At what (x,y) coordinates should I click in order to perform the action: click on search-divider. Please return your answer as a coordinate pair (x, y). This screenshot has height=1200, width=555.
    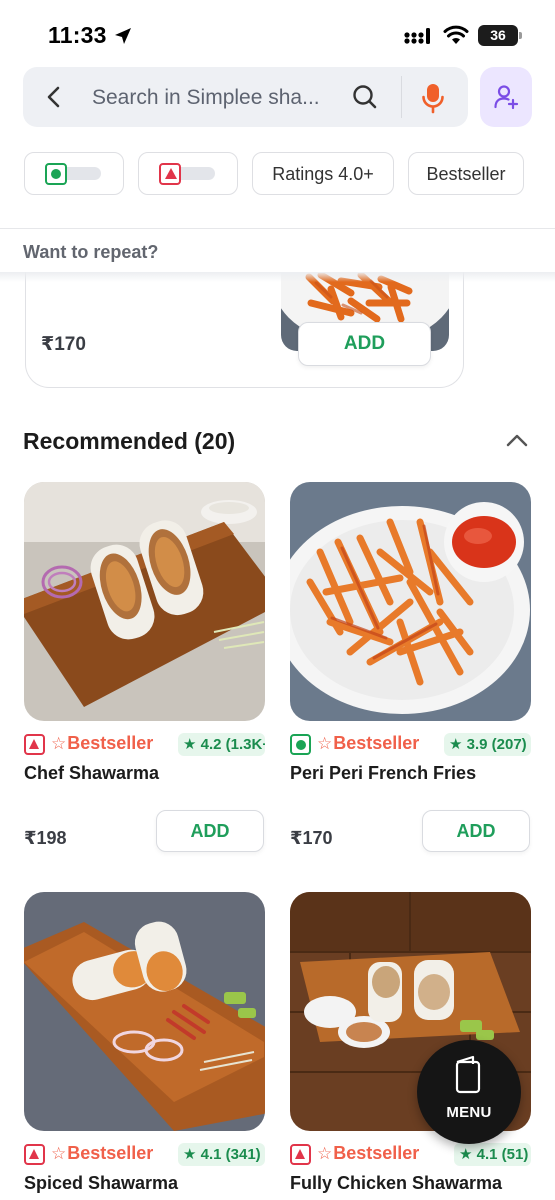
    Looking at the image, I should click on (401, 97).